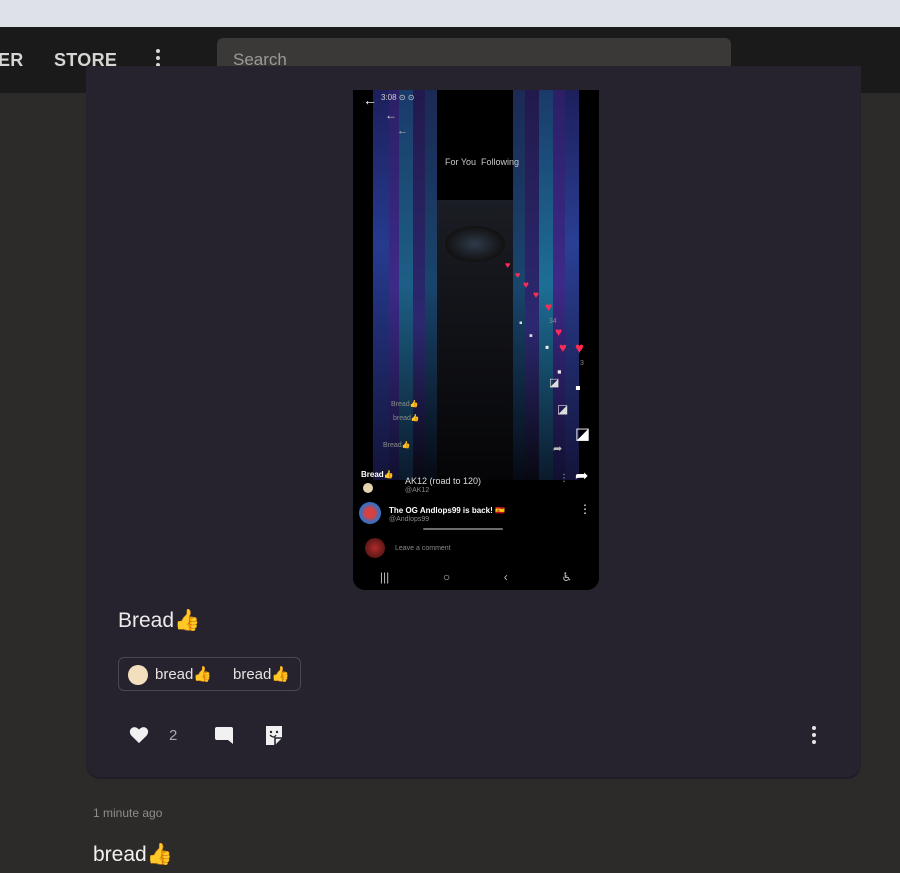  I want to click on phone-comment-prompt: Leave a comment, so click(423, 548).